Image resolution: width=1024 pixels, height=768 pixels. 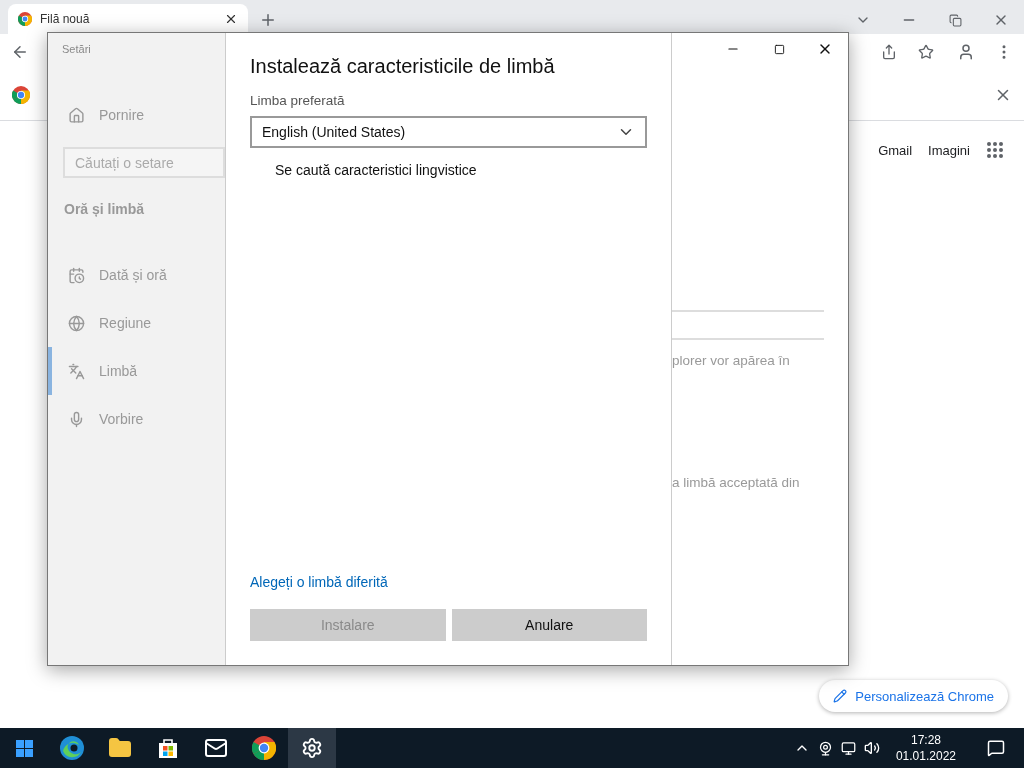 I want to click on store-icon, so click(x=168, y=748).